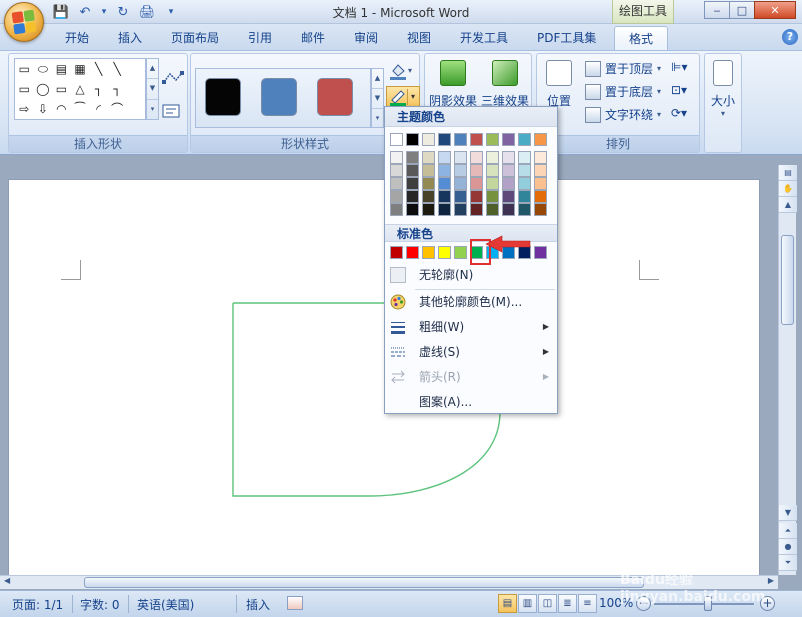  I want to click on shape-item: ╲, so click(98, 69).